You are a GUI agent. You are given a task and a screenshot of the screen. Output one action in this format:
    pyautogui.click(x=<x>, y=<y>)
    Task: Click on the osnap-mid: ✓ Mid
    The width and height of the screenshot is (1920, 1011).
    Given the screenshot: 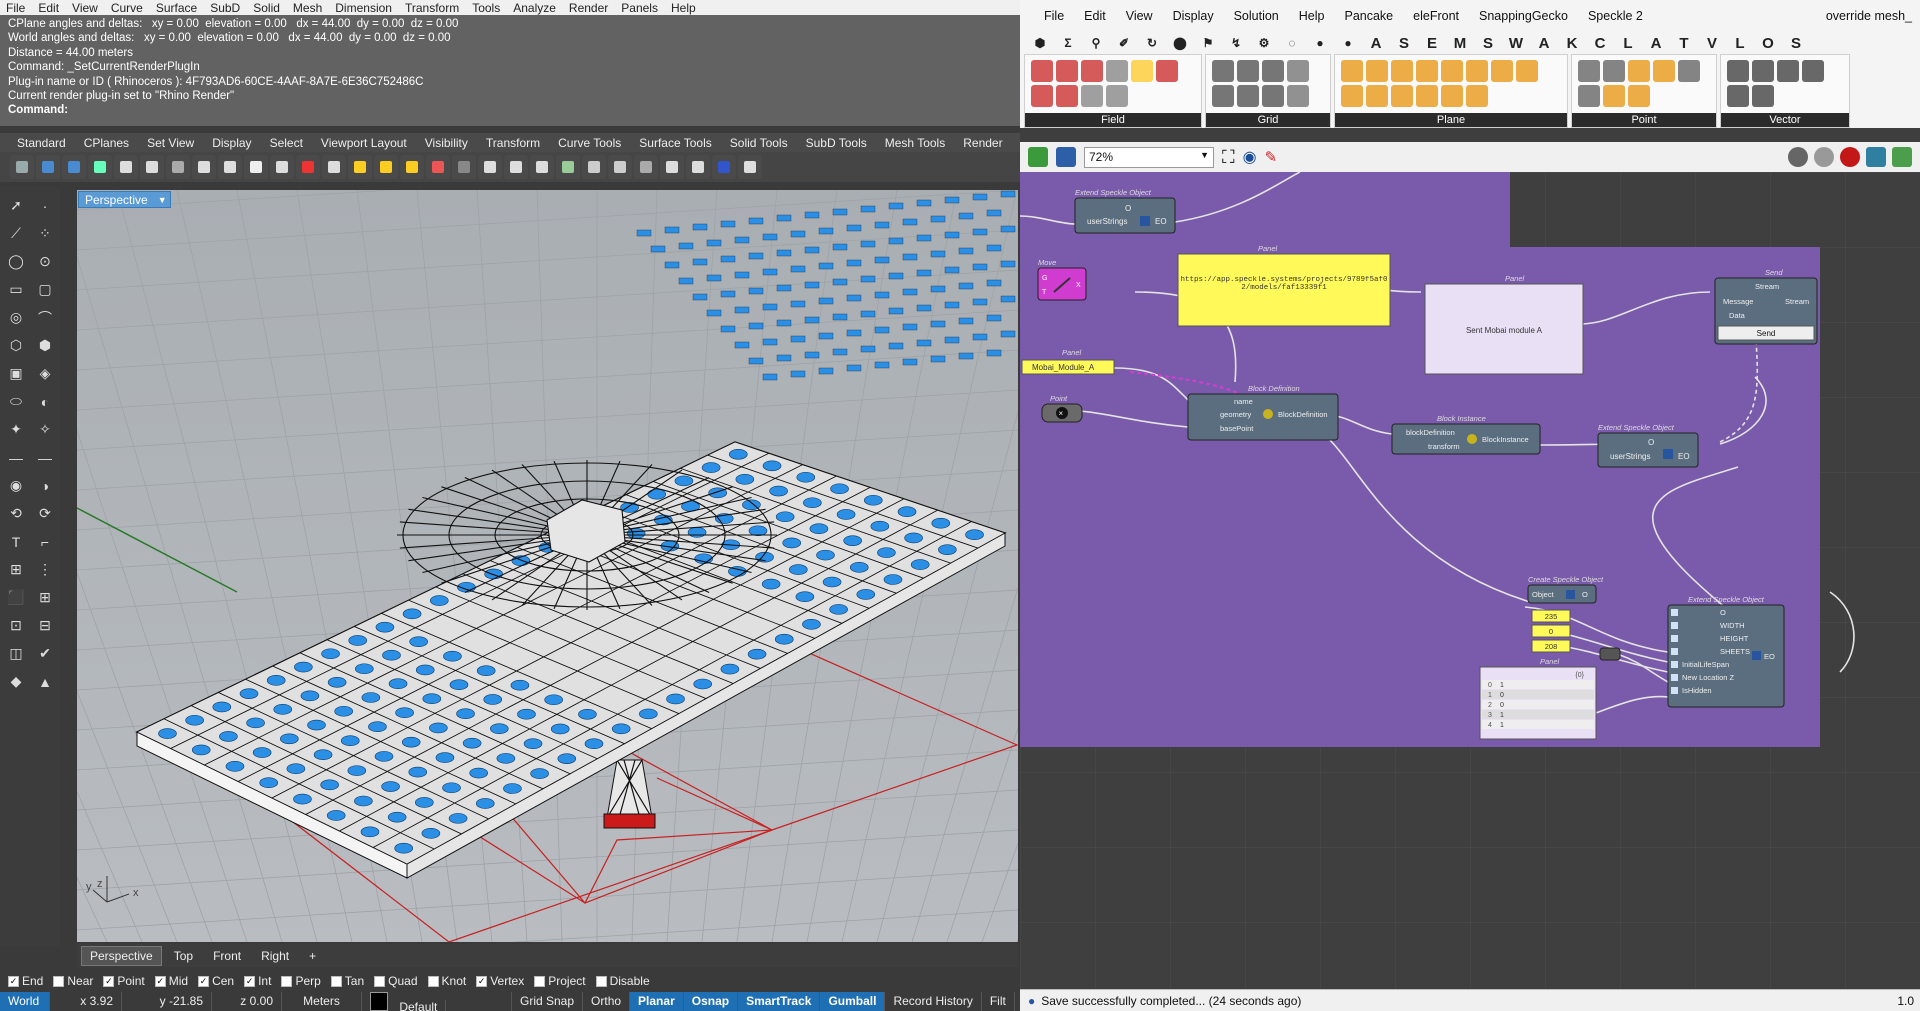 What is the action you would take?
    pyautogui.click(x=171, y=981)
    